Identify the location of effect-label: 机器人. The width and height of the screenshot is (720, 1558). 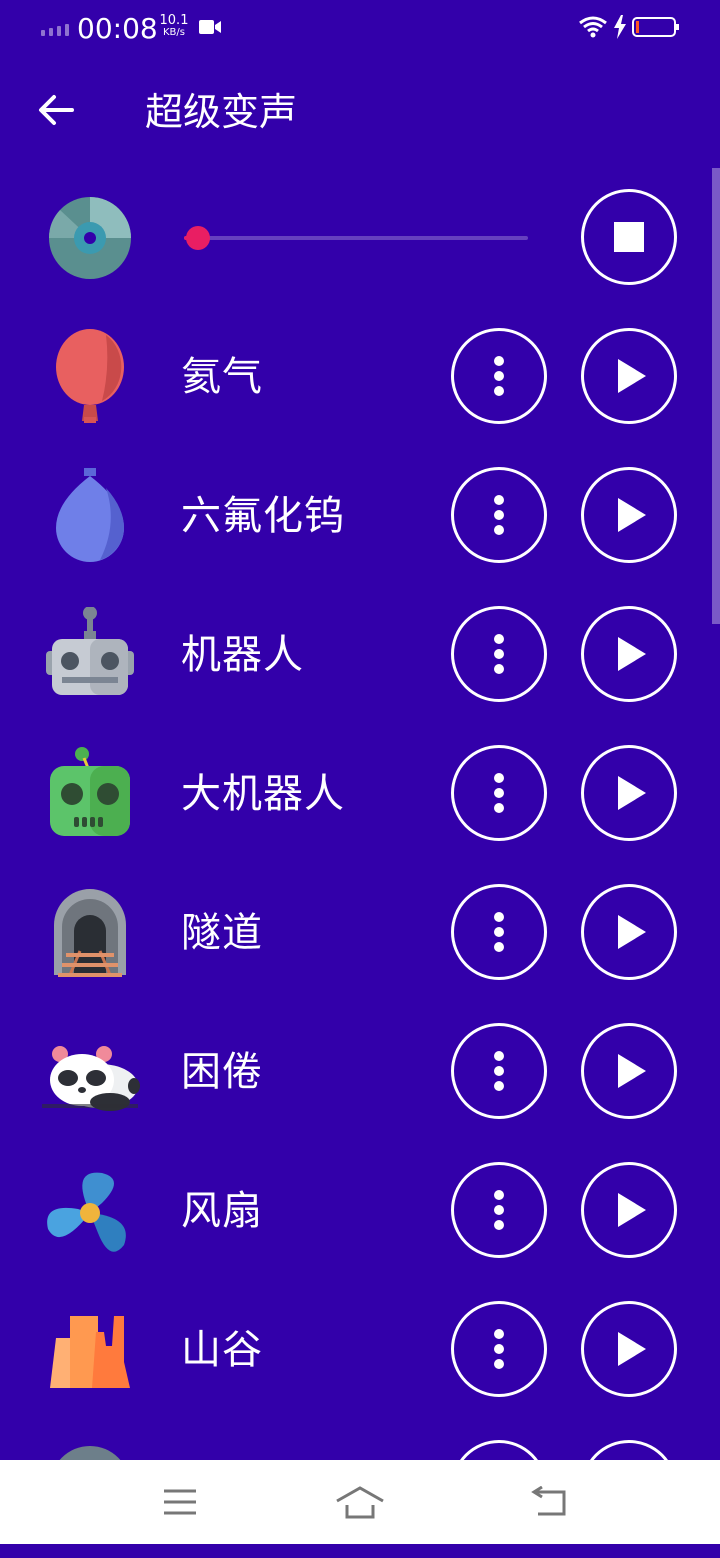
(242, 655).